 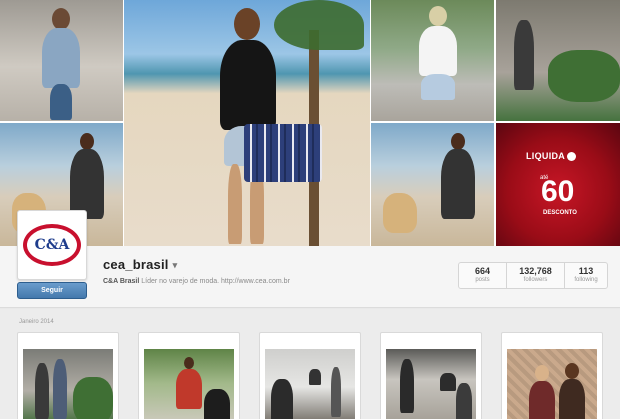 What do you see at coordinates (121, 281) in the screenshot?
I see `bio-name: C&A Brasil` at bounding box center [121, 281].